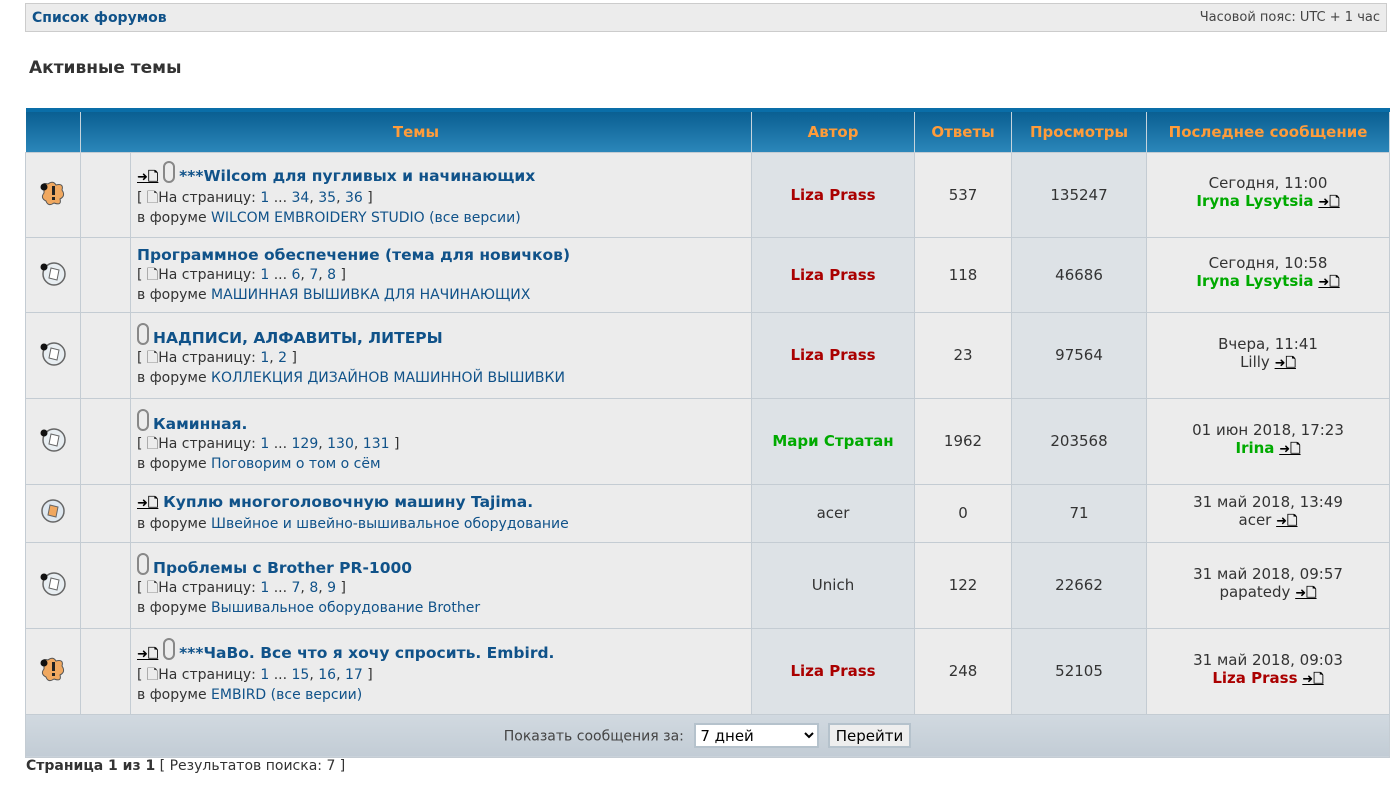  What do you see at coordinates (416, 130) in the screenshot?
I see `header-topics: Темы` at bounding box center [416, 130].